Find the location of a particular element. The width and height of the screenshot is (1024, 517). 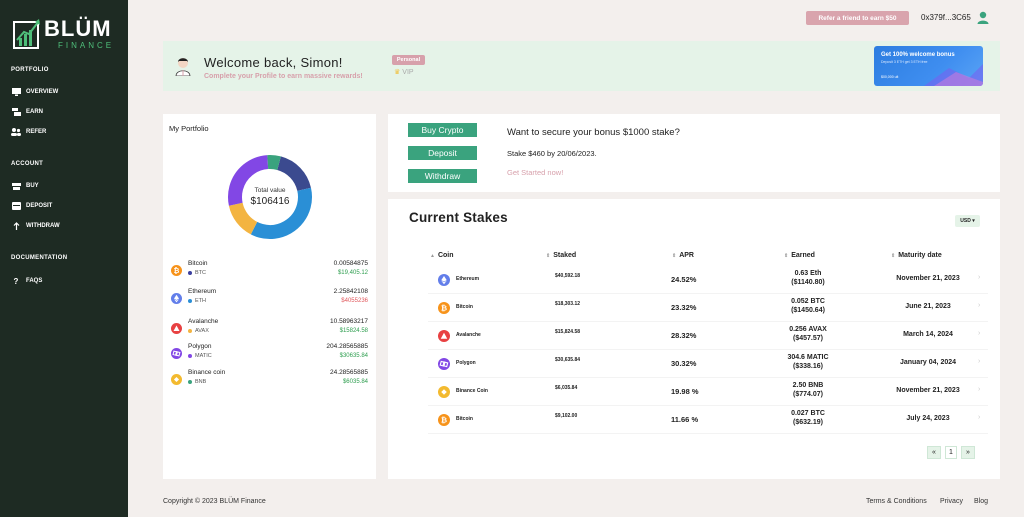

pagination-page: 1 is located at coordinates (951, 452).